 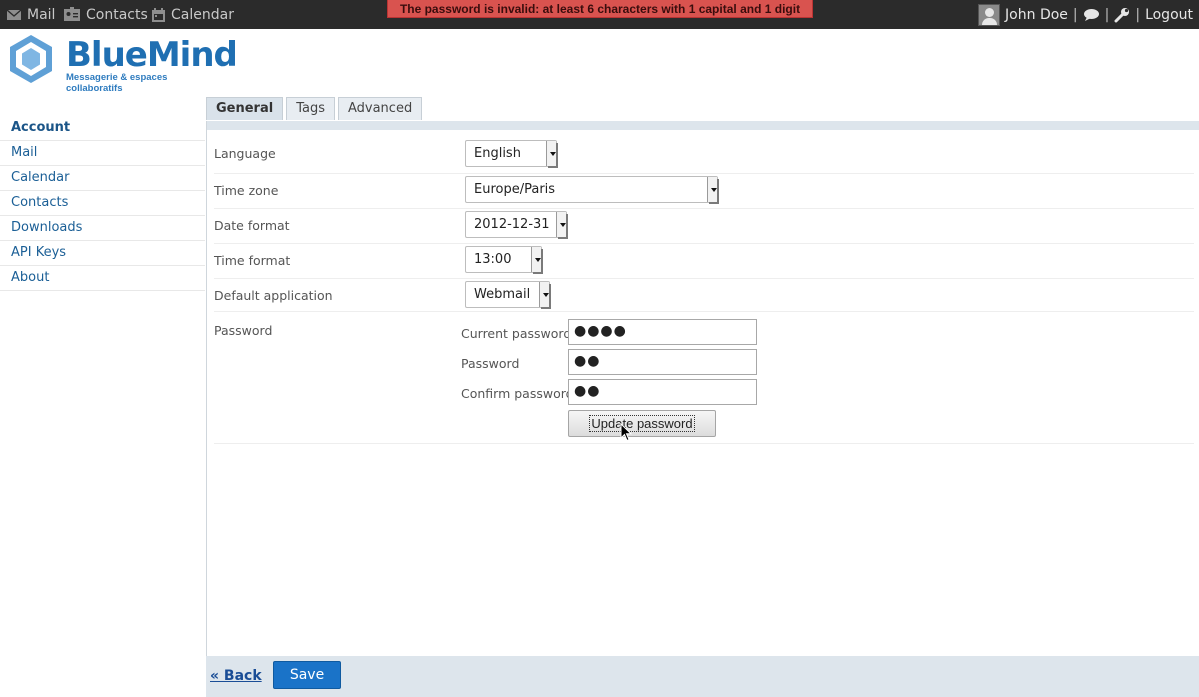 I want to click on default-app-value: Webmail, so click(x=502, y=294).